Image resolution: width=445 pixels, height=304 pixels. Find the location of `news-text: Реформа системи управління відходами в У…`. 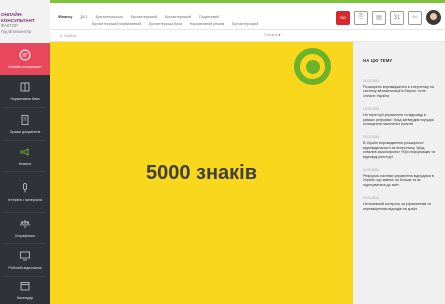

news-text: Реформа системи управління відходами в У… is located at coordinates (398, 180).